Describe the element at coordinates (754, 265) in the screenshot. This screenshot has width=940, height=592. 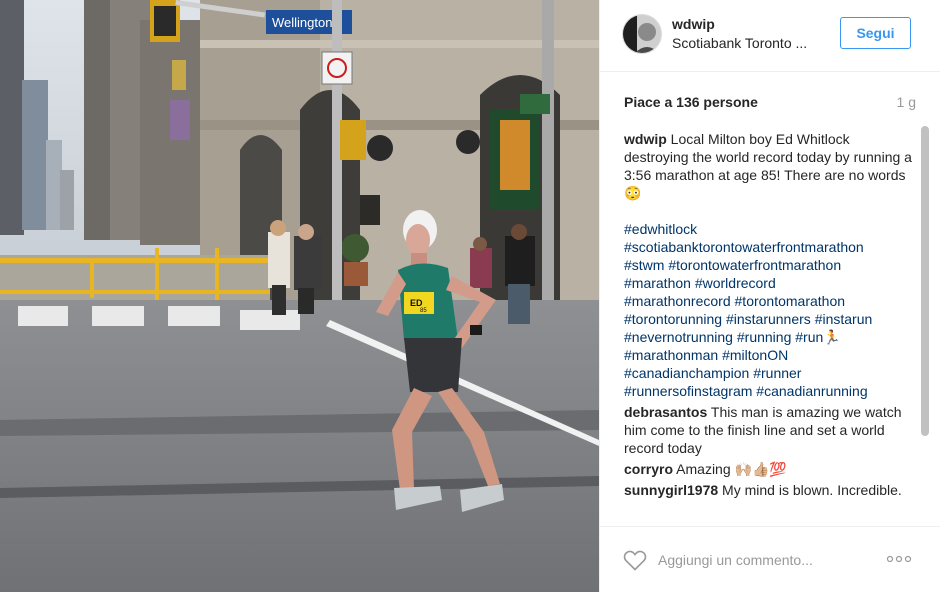
I see `hashtag: #torontowaterfrontmarathon` at that location.